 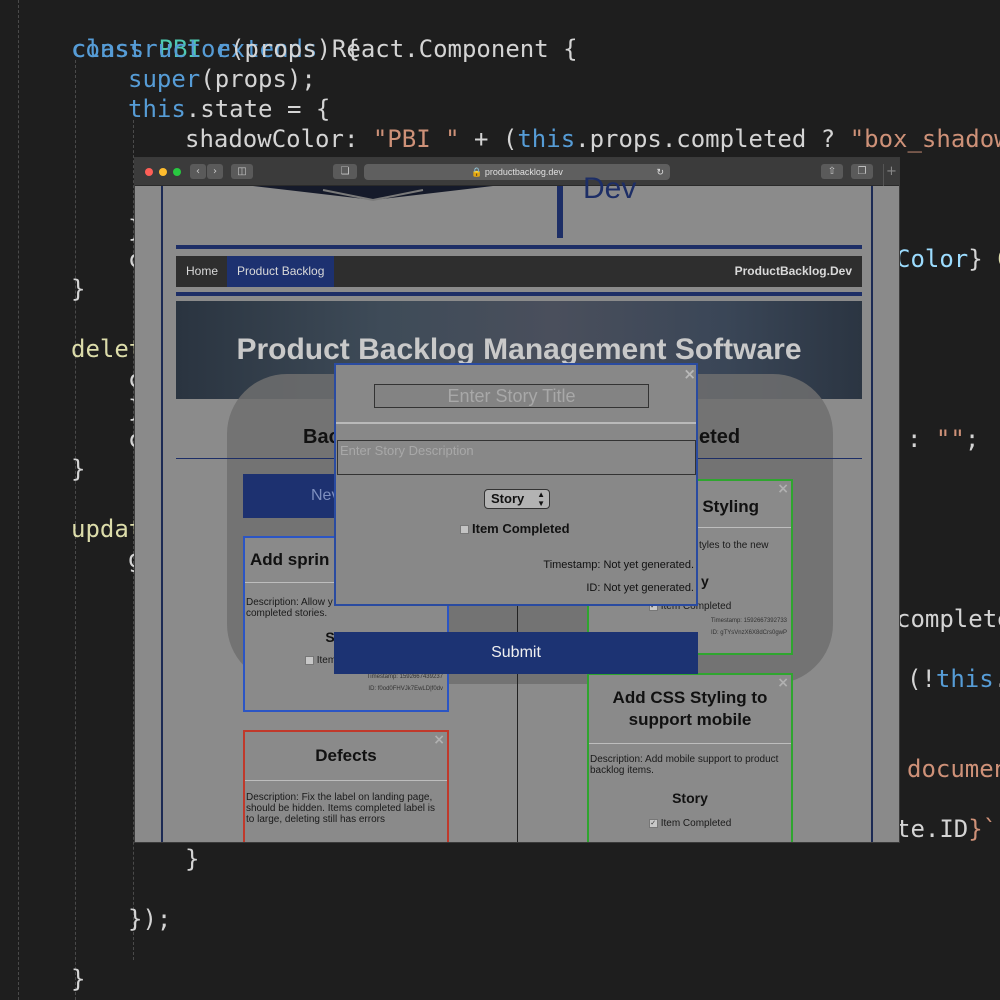 What do you see at coordinates (653, 823) in the screenshot?
I see `checkbox-checked: ✓` at bounding box center [653, 823].